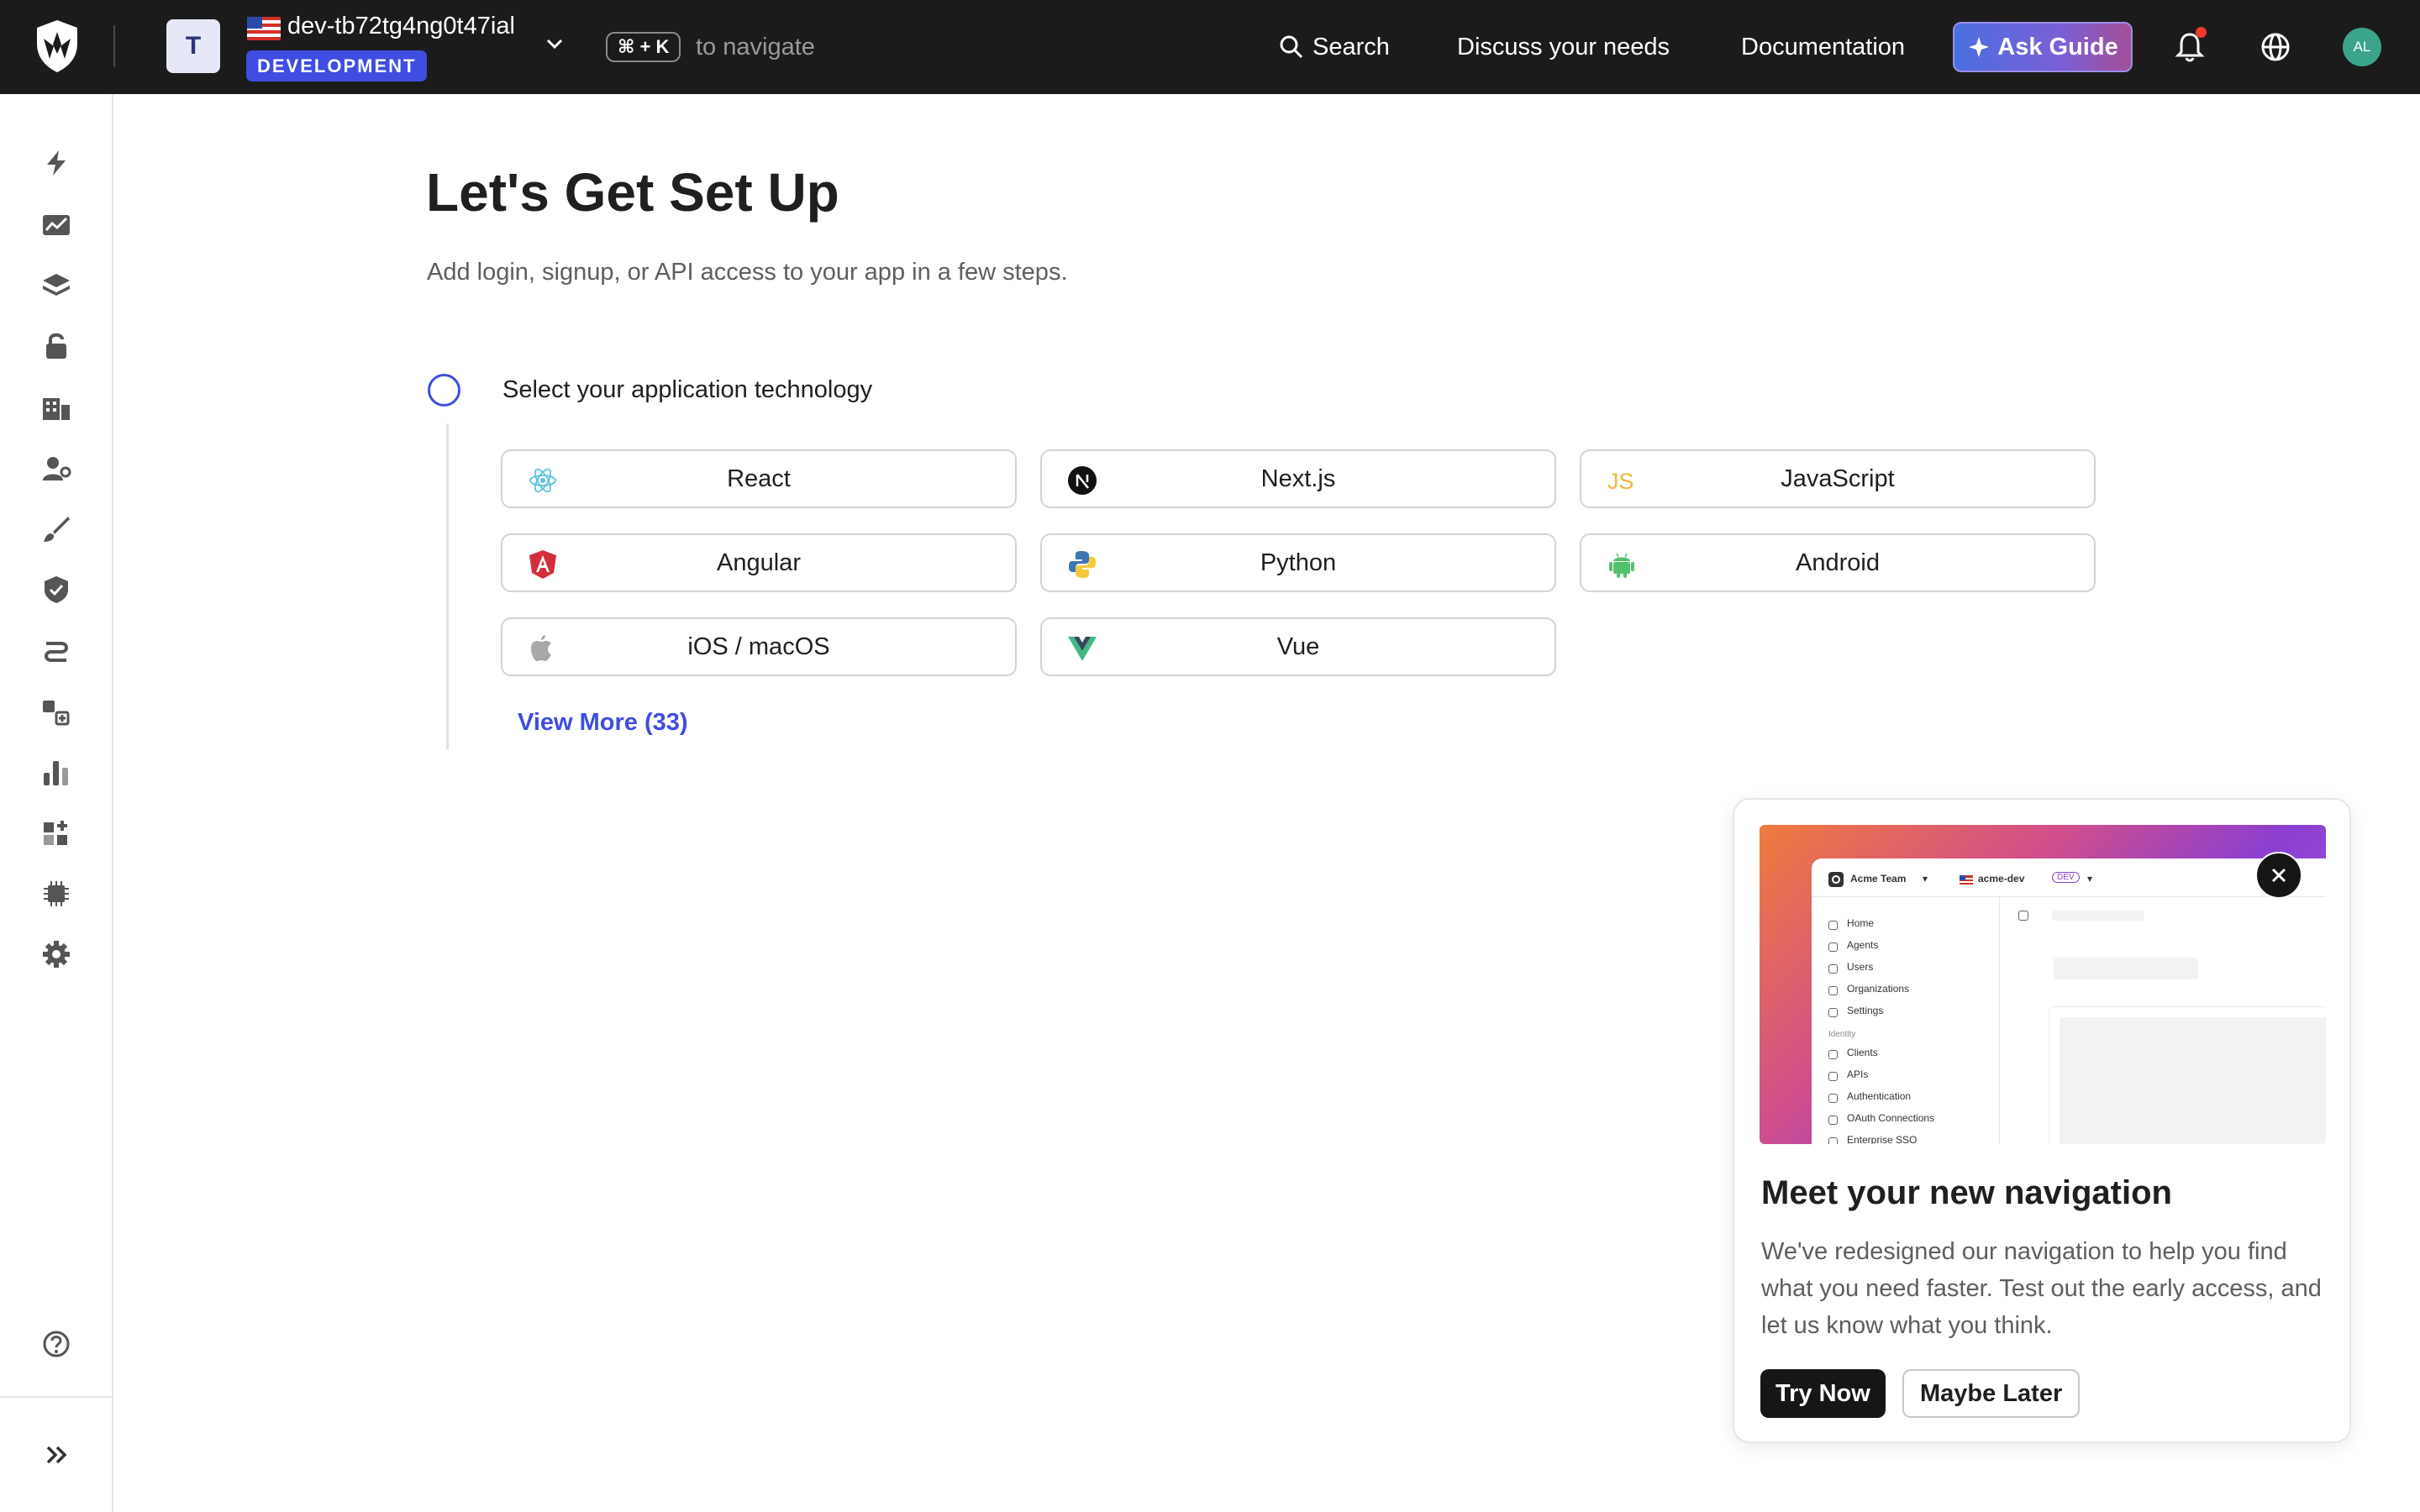  Describe the element at coordinates (56, 469) in the screenshot. I see `user-management-icon` at that location.